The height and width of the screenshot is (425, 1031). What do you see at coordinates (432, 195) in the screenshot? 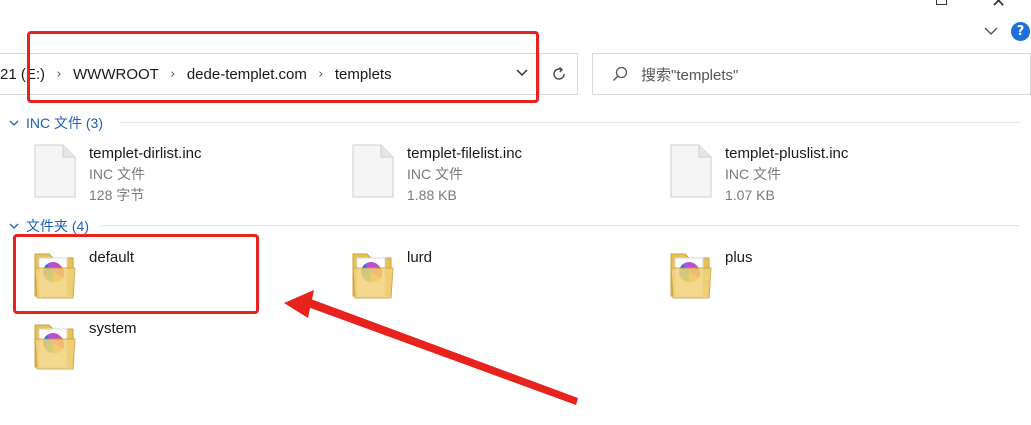
I see `file-size: 1.88 KB` at bounding box center [432, 195].